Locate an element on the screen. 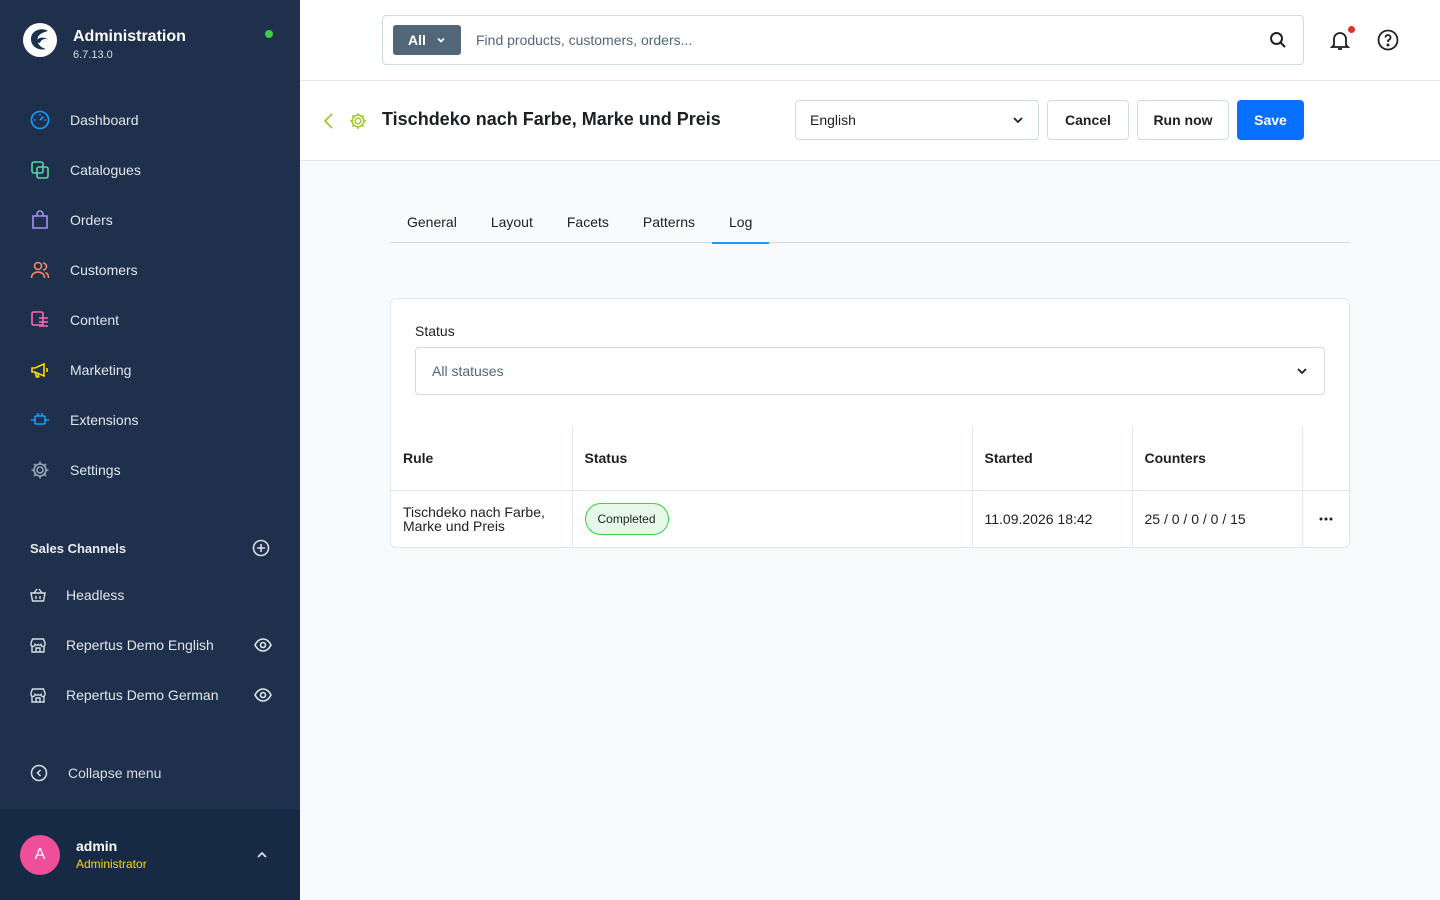 This screenshot has height=900, width=1440. search-icon is located at coordinates (1278, 40).